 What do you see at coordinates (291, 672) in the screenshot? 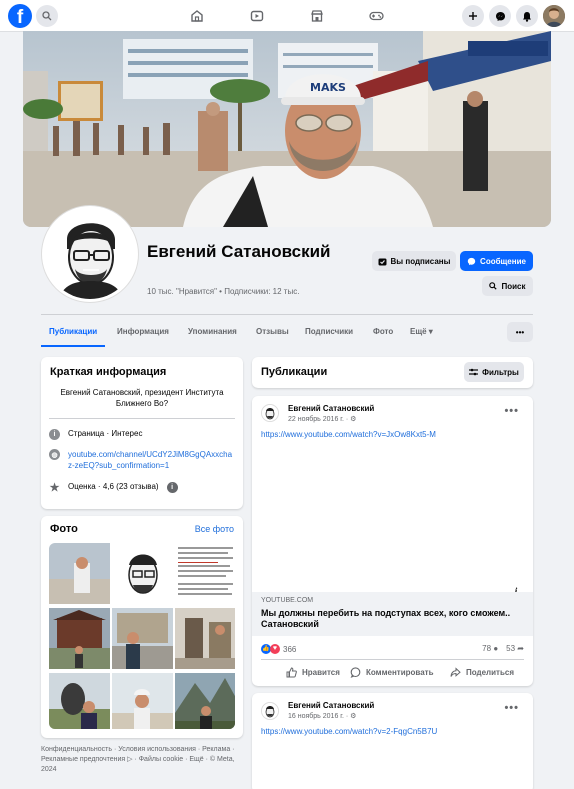
I see `thumbs-up-icon` at bounding box center [291, 672].